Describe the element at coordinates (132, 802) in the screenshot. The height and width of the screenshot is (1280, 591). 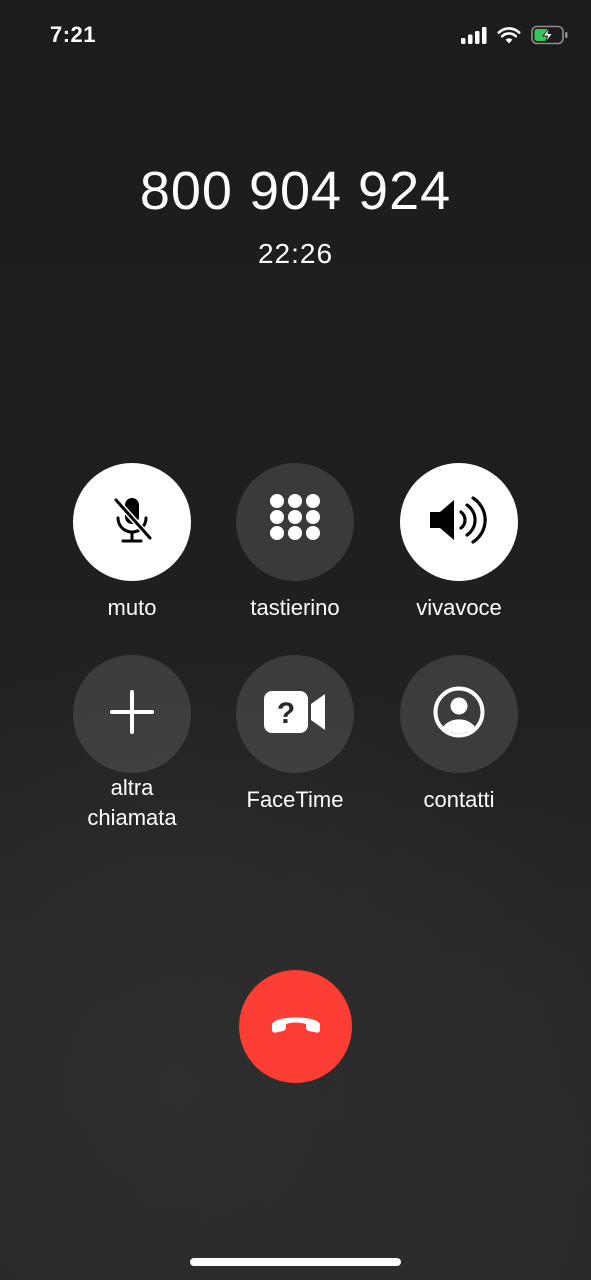
I see `add-call-label: altra chiamata` at that location.